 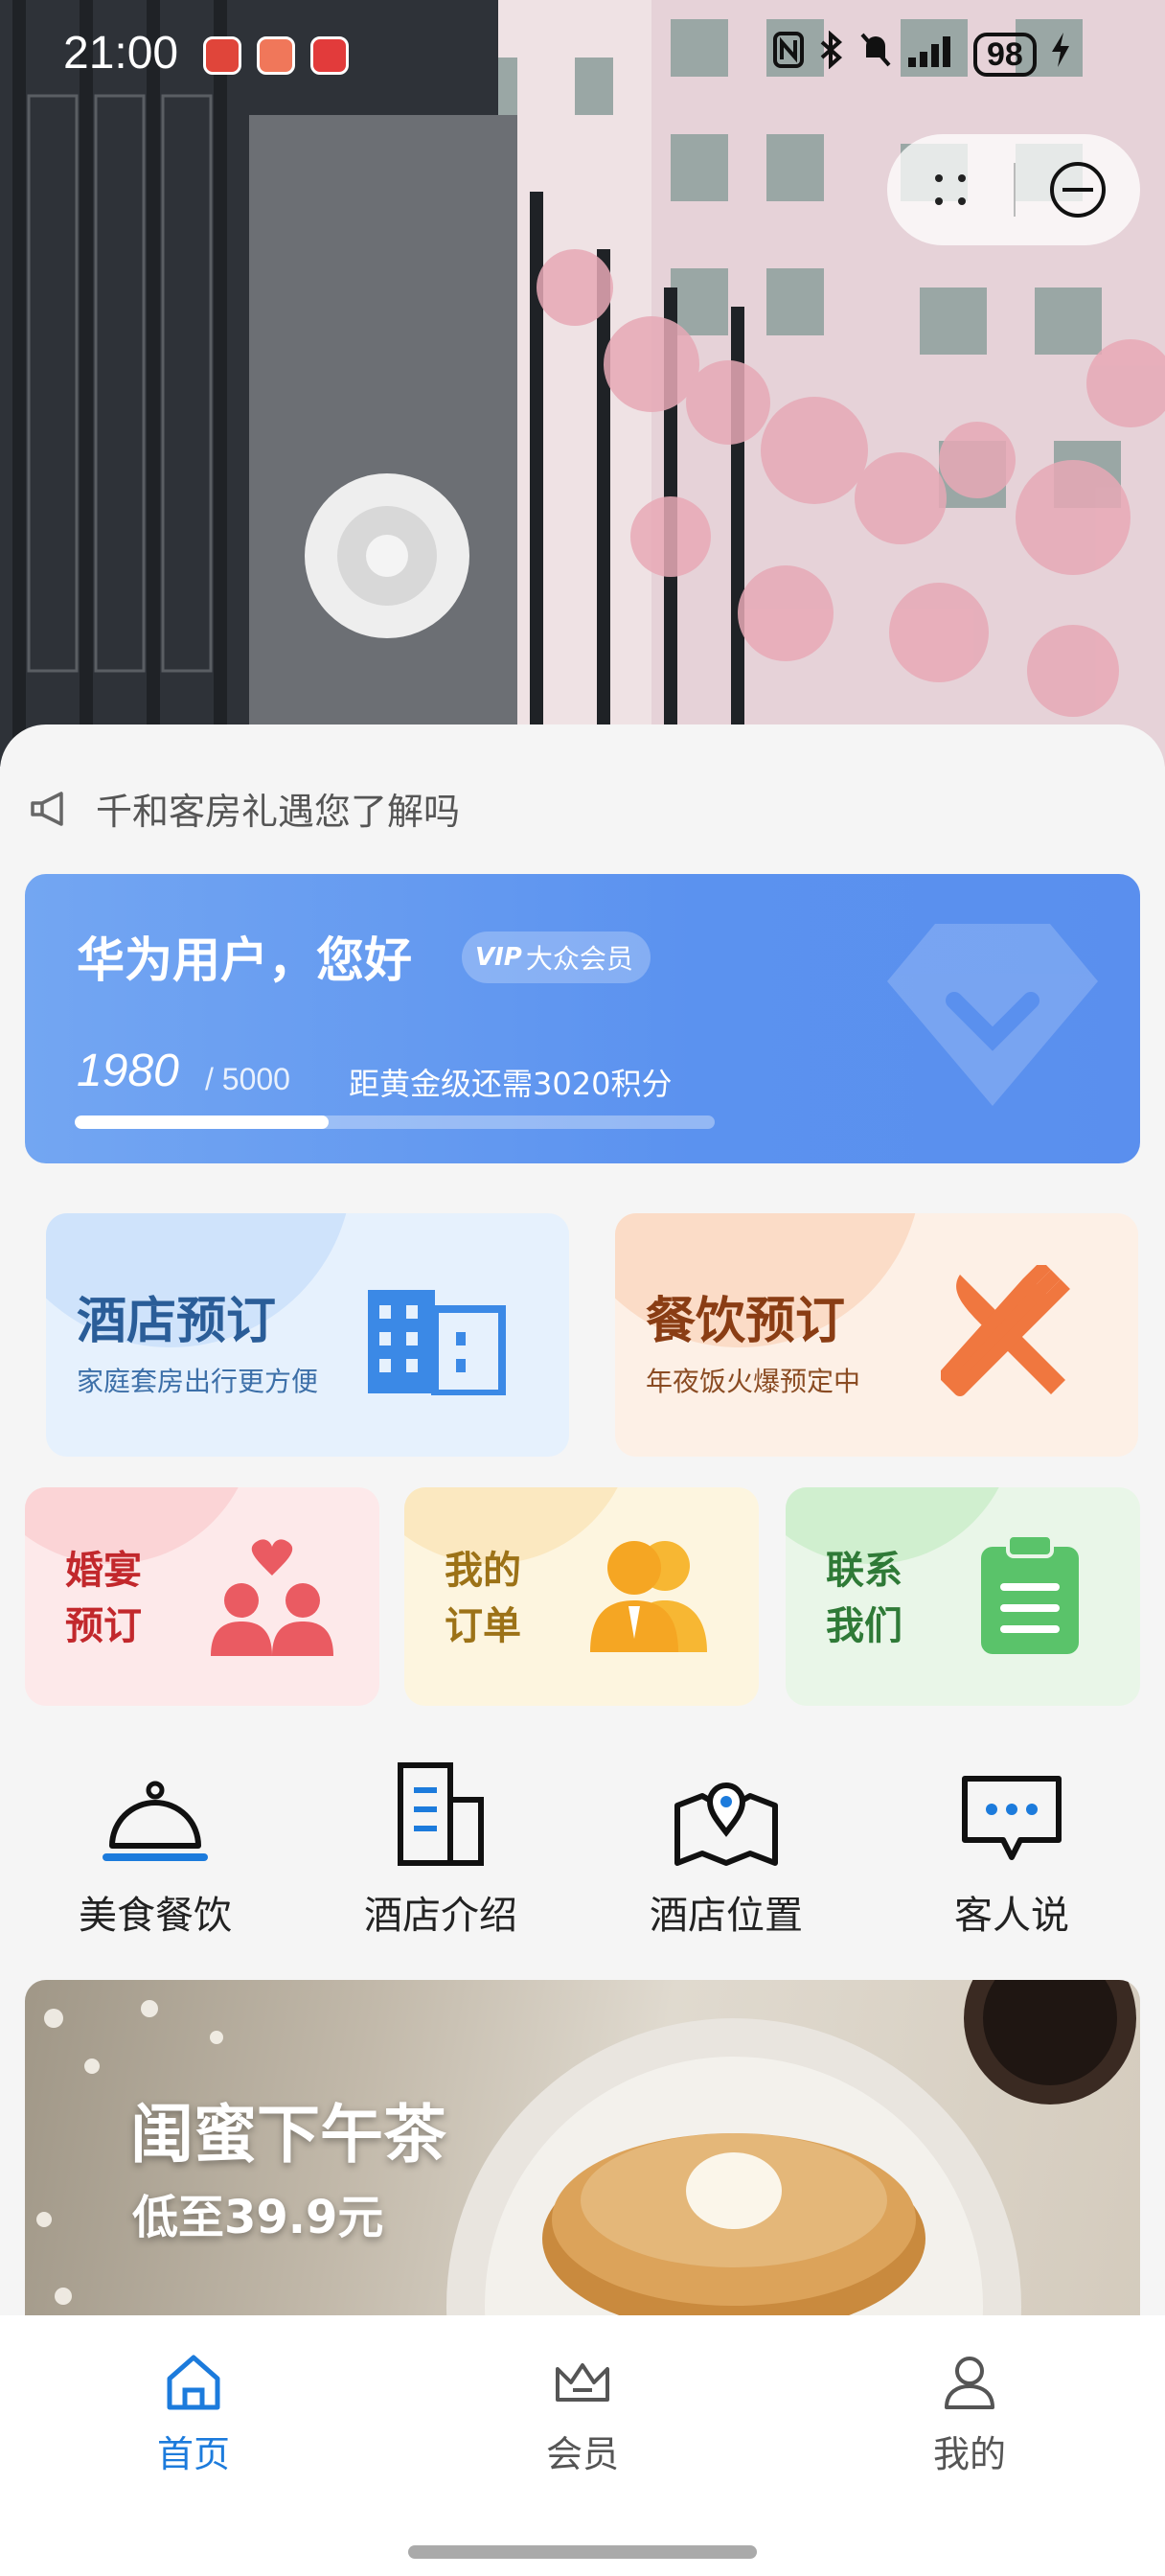 What do you see at coordinates (963, 1596) in the screenshot?
I see `contact-us-tile: 联系 我们` at bounding box center [963, 1596].